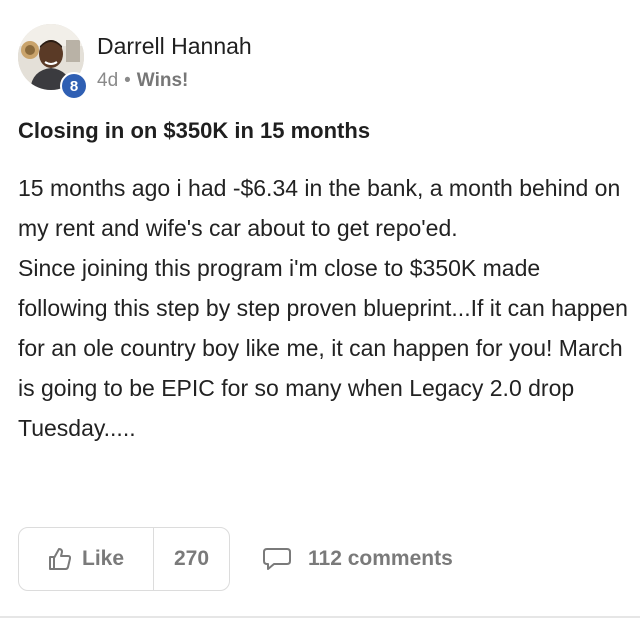 The image size is (640, 620). Describe the element at coordinates (318, 62) in the screenshot. I see `post-header: 8 Darrell Hannah 4d • Wins!` at that location.